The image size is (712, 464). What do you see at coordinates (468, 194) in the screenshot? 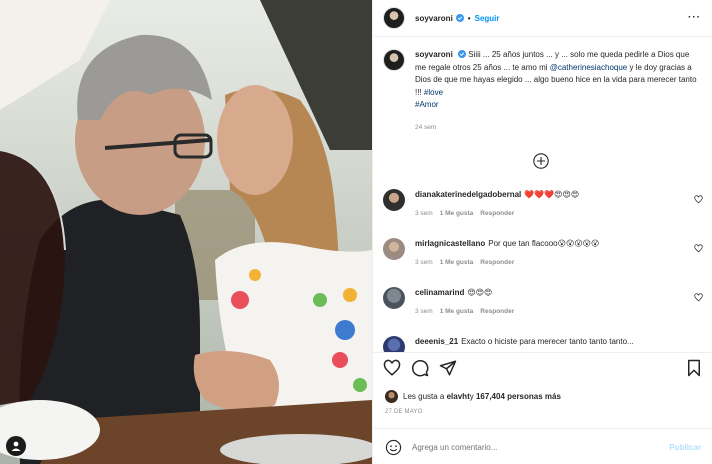
I see `comment-username: dianakaterinedelgadobernal` at bounding box center [468, 194].